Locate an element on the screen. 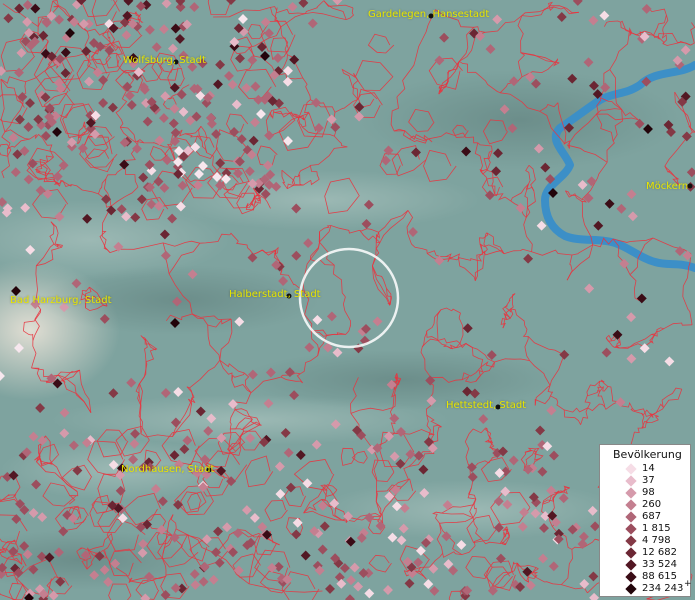 The image size is (695, 600). legend-row: 33 524 is located at coordinates (646, 565).